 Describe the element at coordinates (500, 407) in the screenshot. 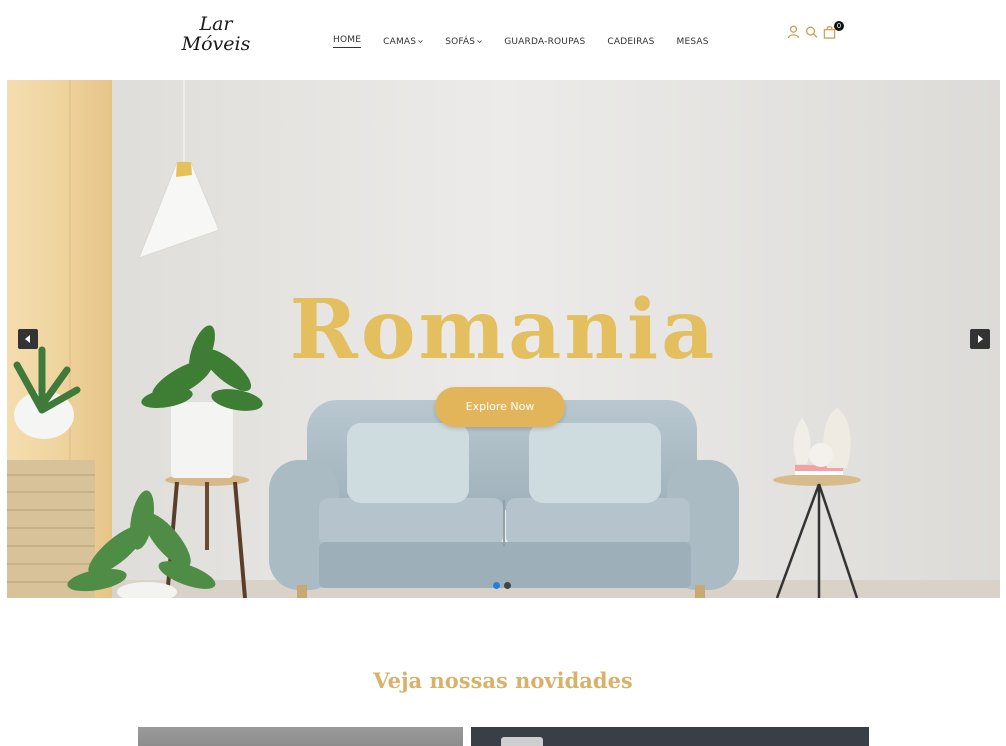

I see `explore-now-button: Explore Now` at that location.